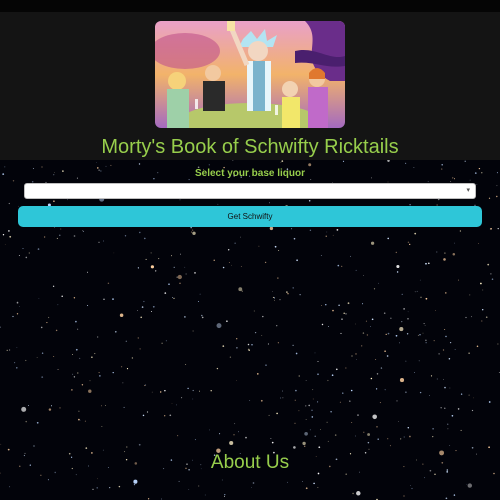 The image size is (500, 500). Describe the element at coordinates (250, 74) in the screenshot. I see `hero-image` at that location.